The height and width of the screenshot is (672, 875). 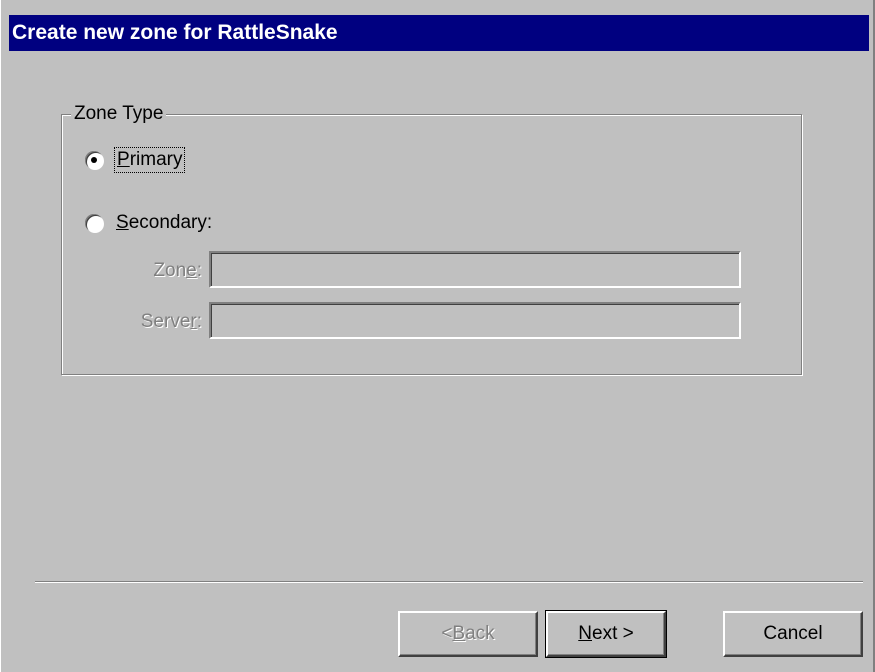 What do you see at coordinates (94, 160) in the screenshot?
I see `primary-radio-button` at bounding box center [94, 160].